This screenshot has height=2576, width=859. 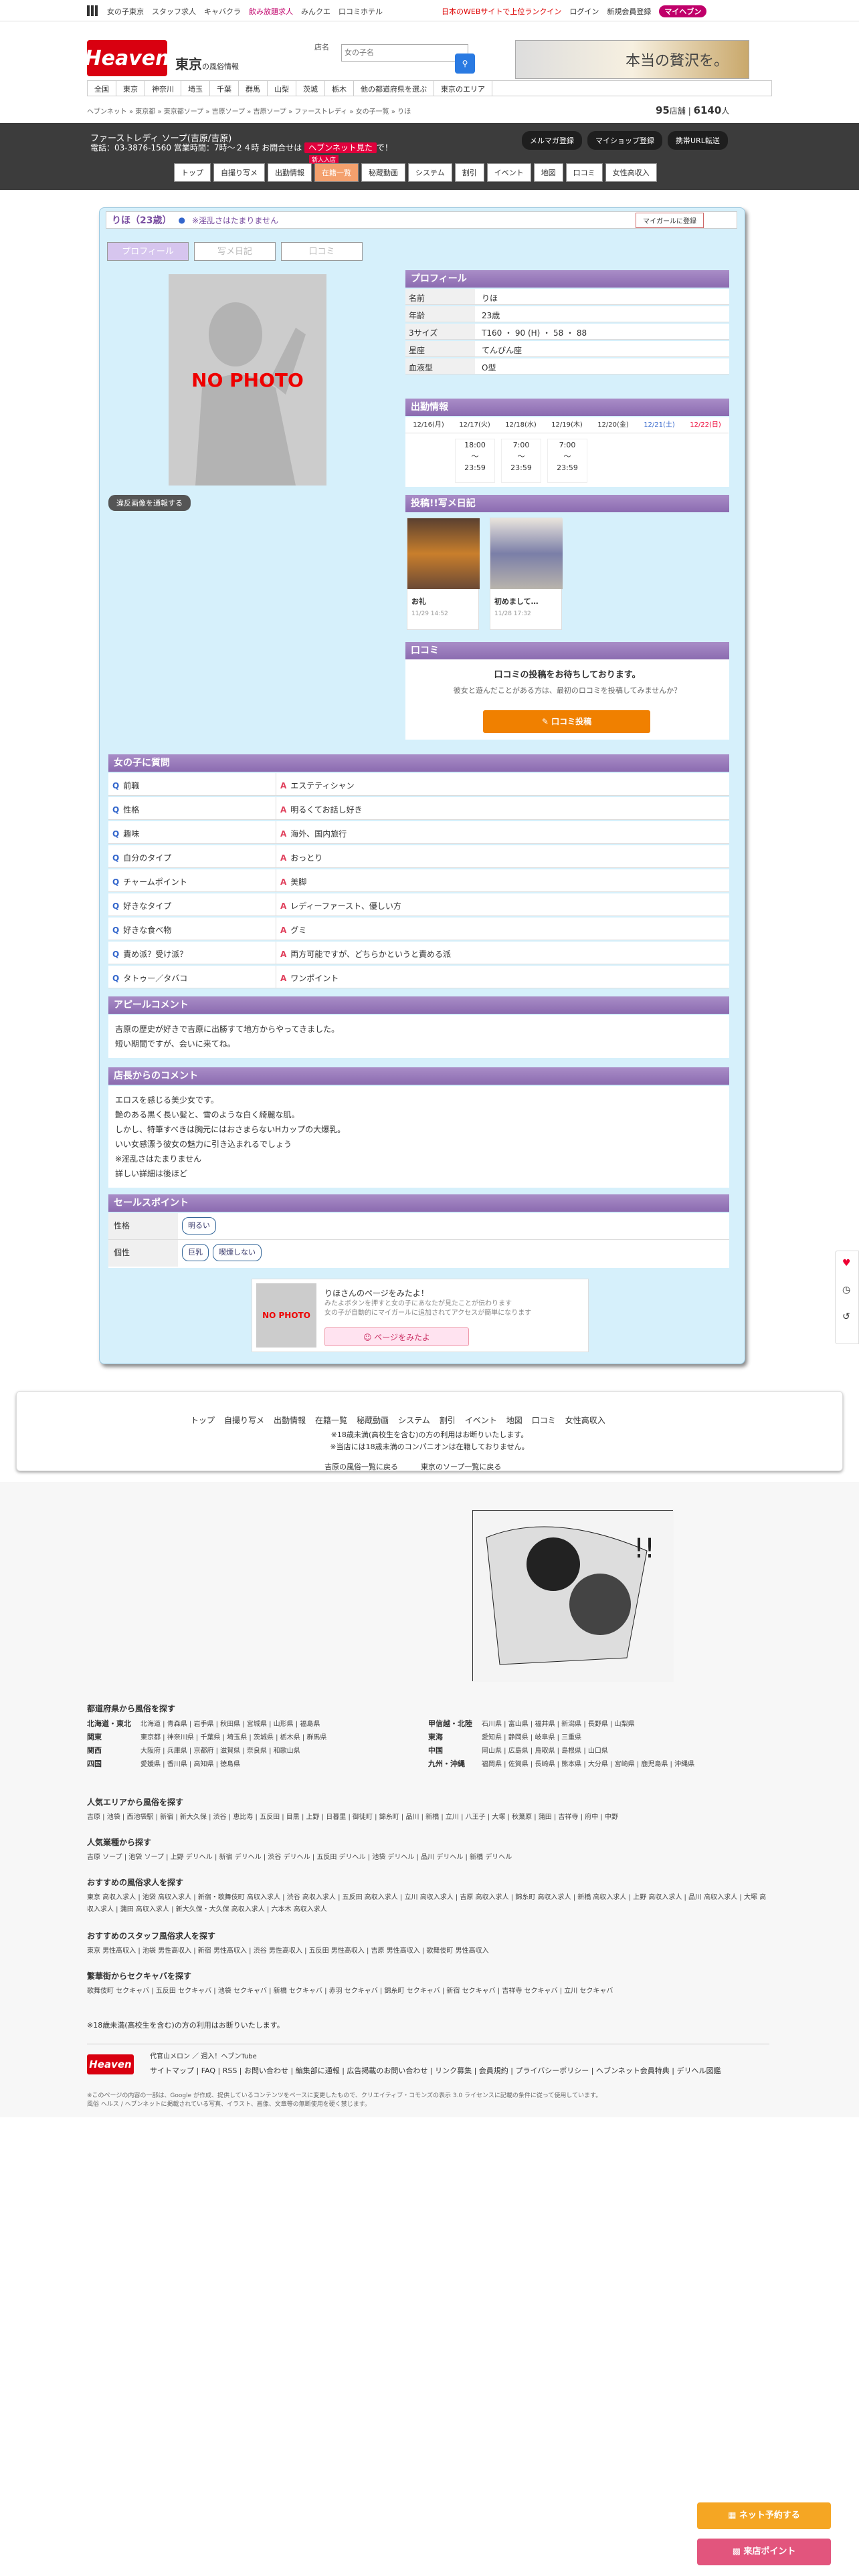 What do you see at coordinates (284, 1752) in the screenshot?
I see `pref-list: 大阪府 | 兵庫県 | 京都府 | 滋賀県 | 奈良県 | 和歌山県` at bounding box center [284, 1752].